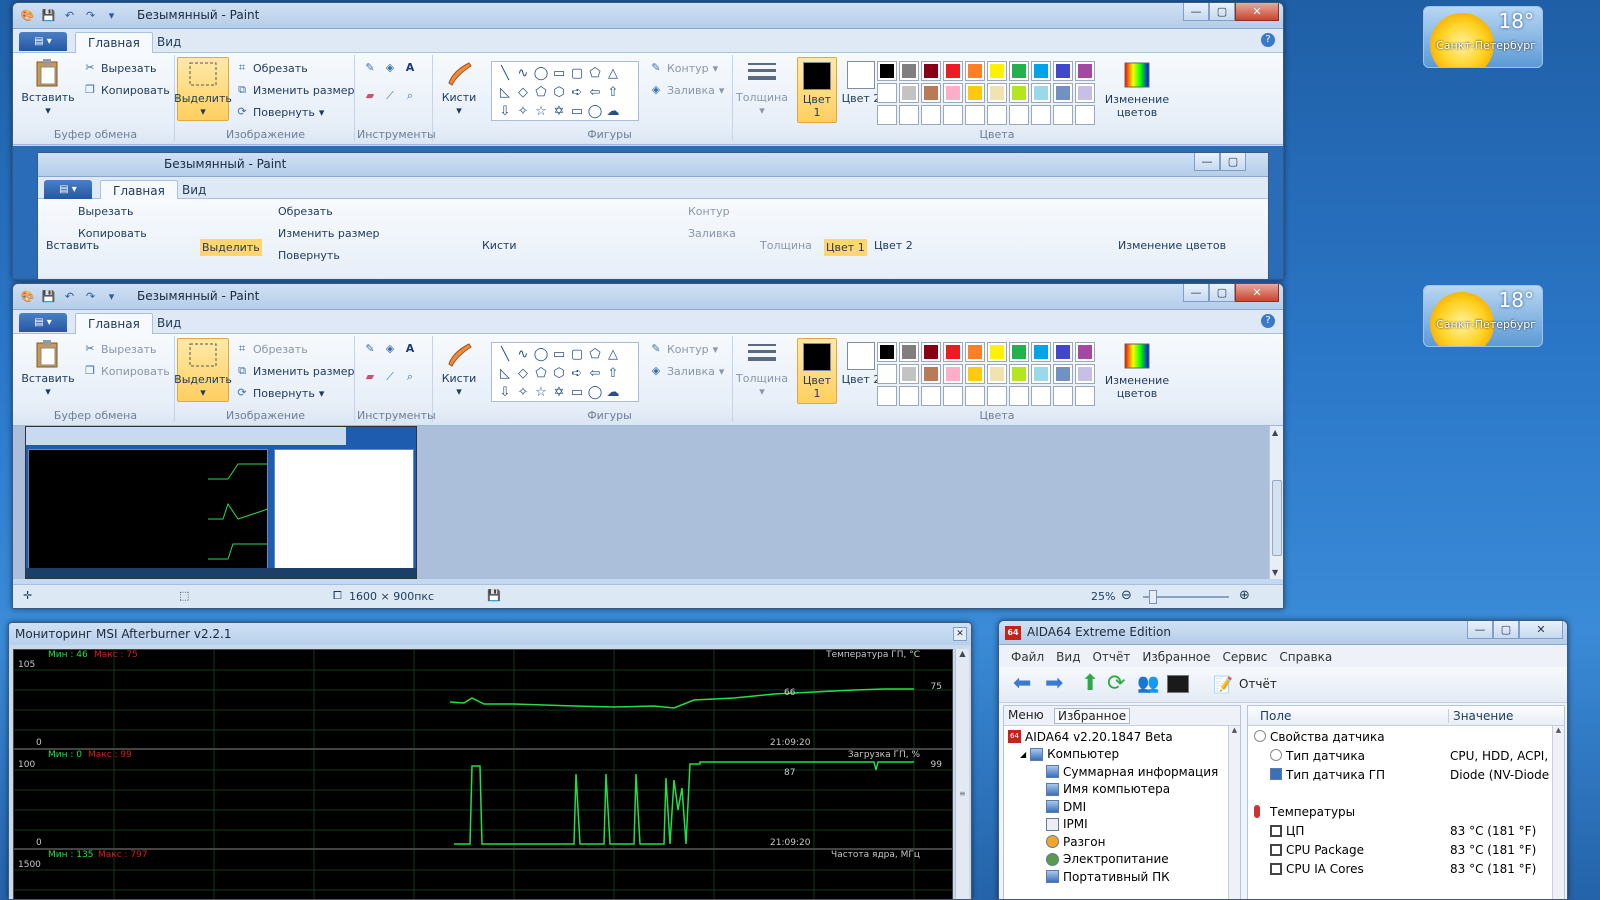 The height and width of the screenshot is (900, 1600). What do you see at coordinates (1258, 684) in the screenshot?
I see `report-button: Отчёт` at bounding box center [1258, 684].